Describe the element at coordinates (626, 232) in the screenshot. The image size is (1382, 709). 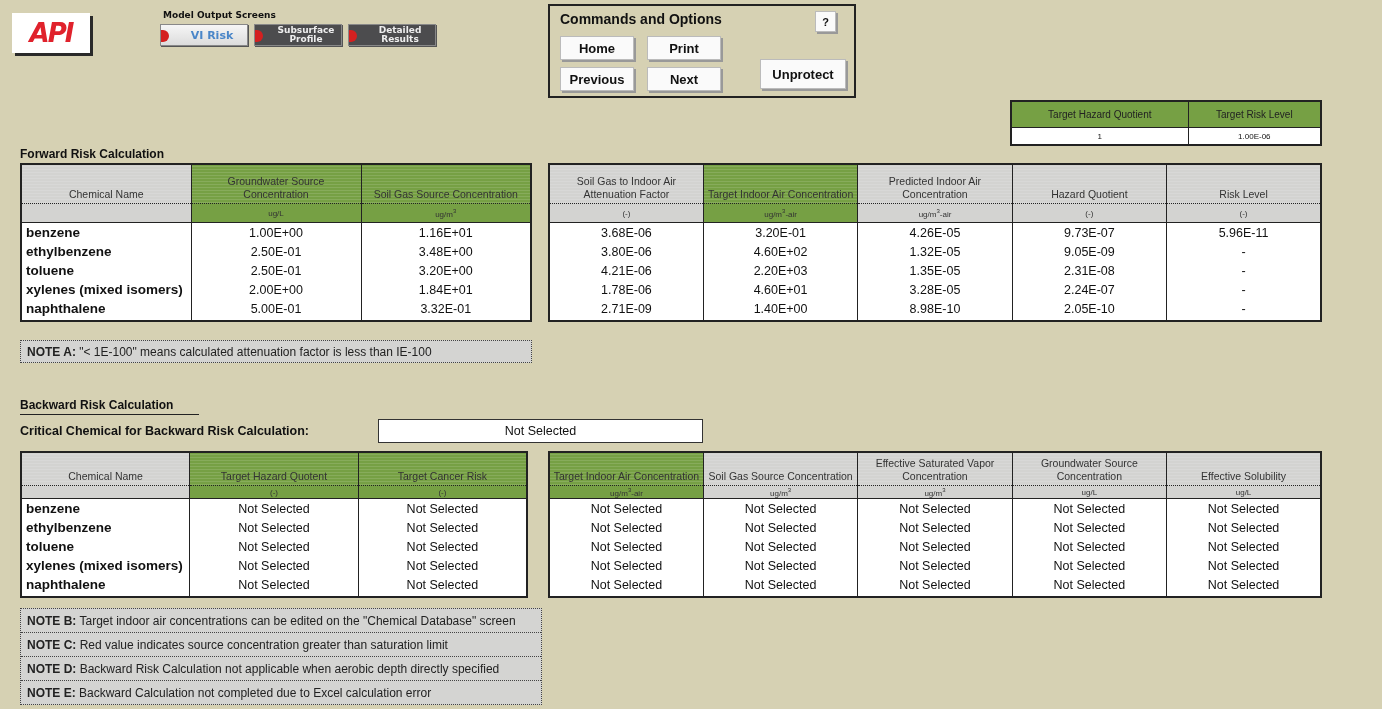
I see `table-cell: 3.68E-06` at that location.